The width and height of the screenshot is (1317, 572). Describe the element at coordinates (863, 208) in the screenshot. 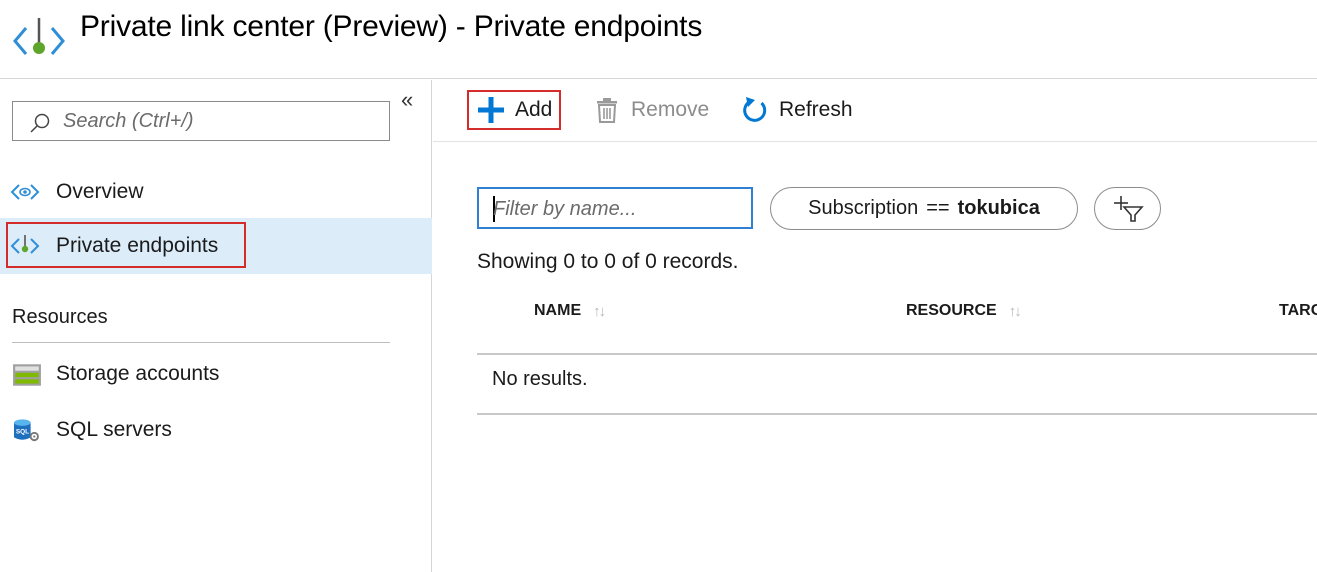

I see `filter-field: Subscription` at that location.